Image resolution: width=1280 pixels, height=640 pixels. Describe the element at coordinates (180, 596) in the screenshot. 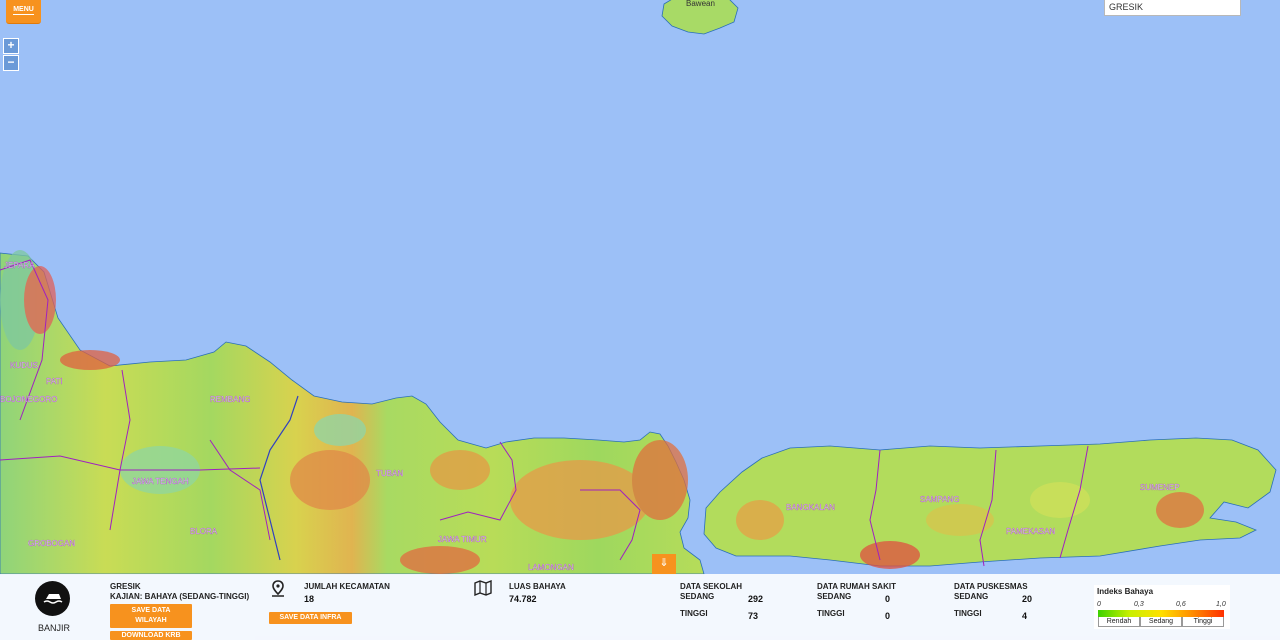

I see `kajian-label: KAJIAN: BAHAYA (SEDANG-TINGGI)` at that location.